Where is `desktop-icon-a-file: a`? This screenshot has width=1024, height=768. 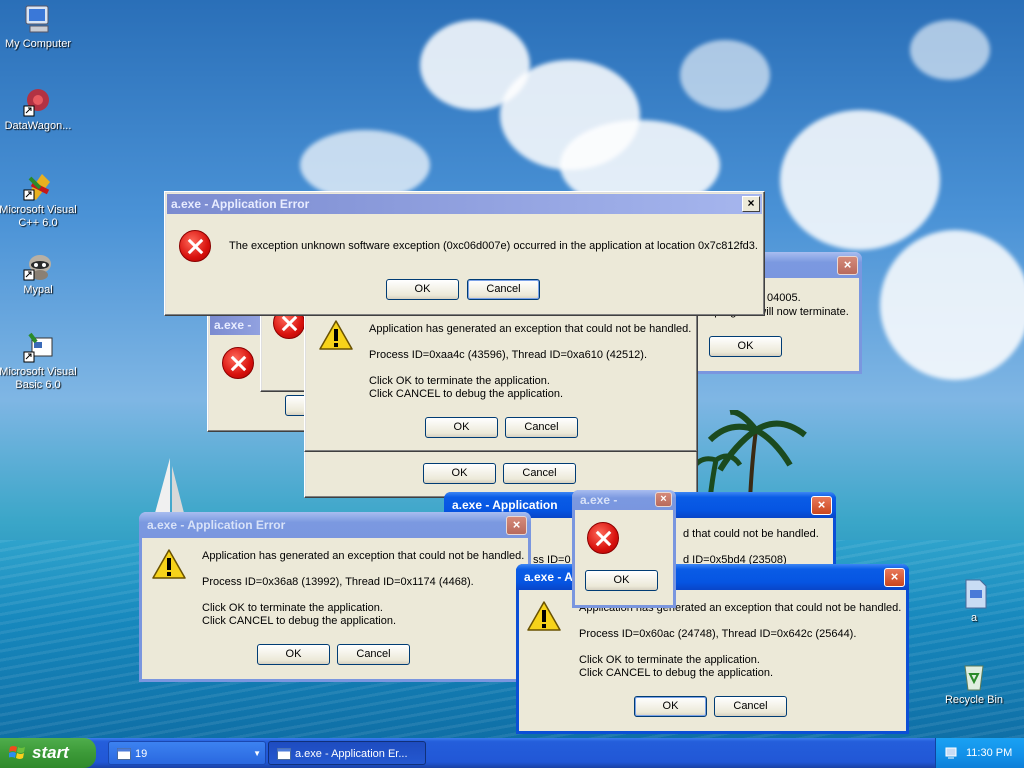
desktop-icon-a-file: a is located at coordinates (974, 601).